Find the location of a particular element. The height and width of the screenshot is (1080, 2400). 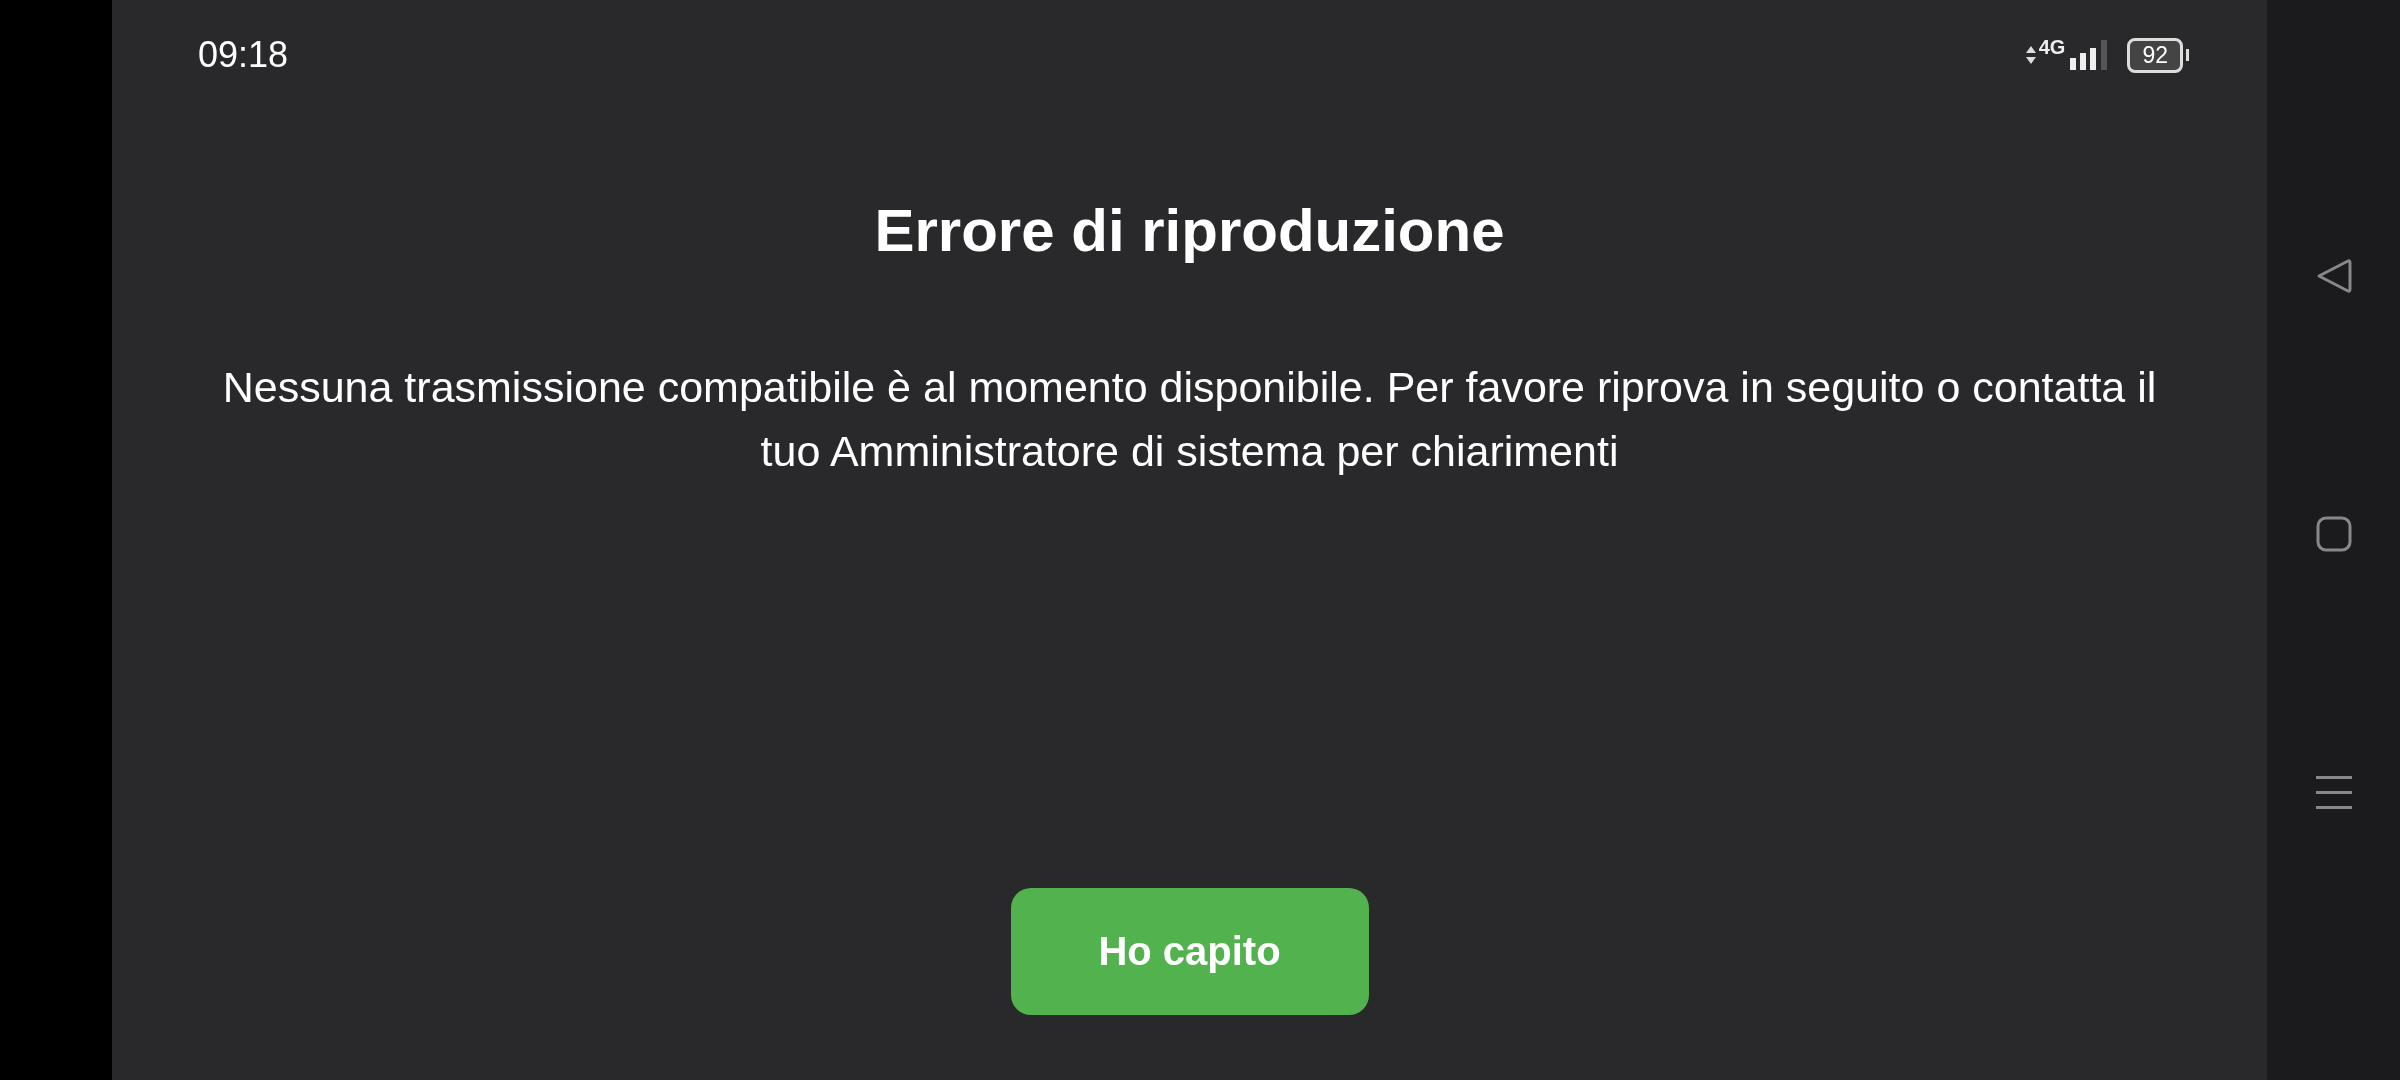

dialog-title: Errore di riproduzione is located at coordinates (1189, 230).